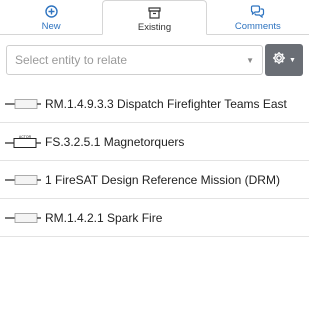  What do you see at coordinates (23, 142) in the screenshot?
I see `actor-block-icon: ACTOR` at bounding box center [23, 142].